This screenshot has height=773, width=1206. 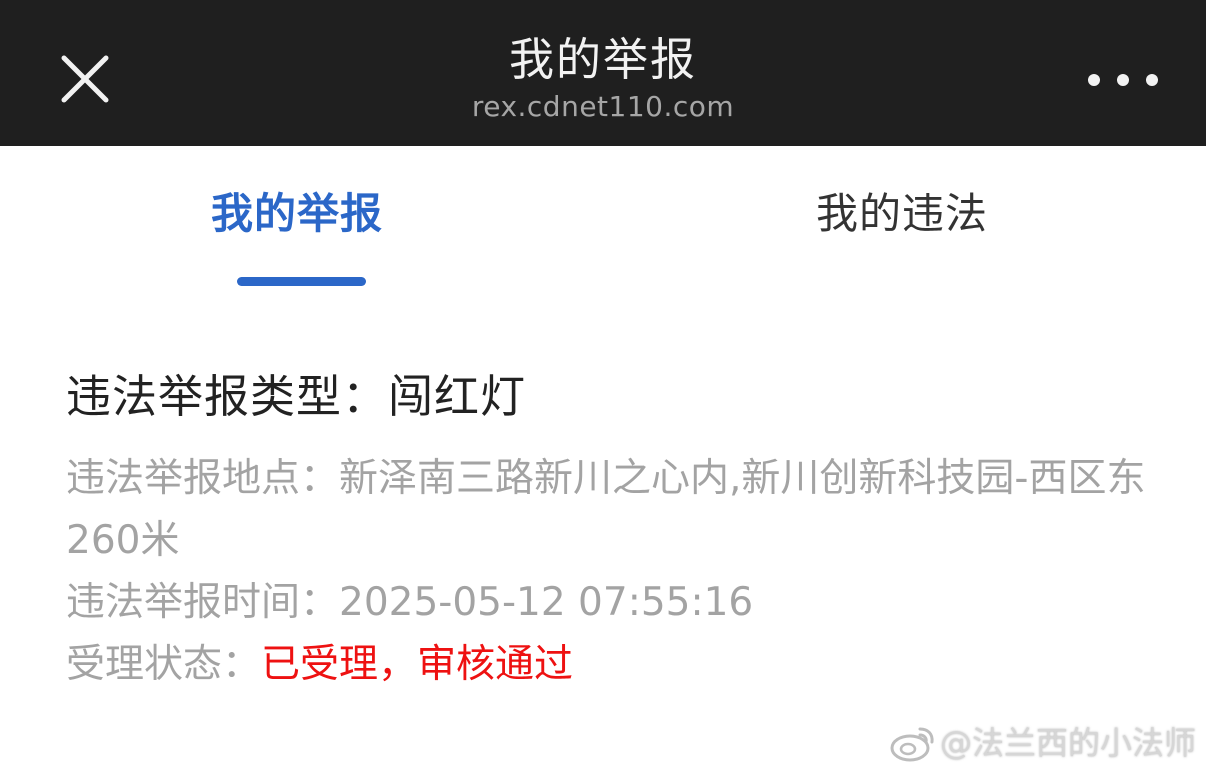 I want to click on page-title: 我的举报, so click(x=602, y=59).